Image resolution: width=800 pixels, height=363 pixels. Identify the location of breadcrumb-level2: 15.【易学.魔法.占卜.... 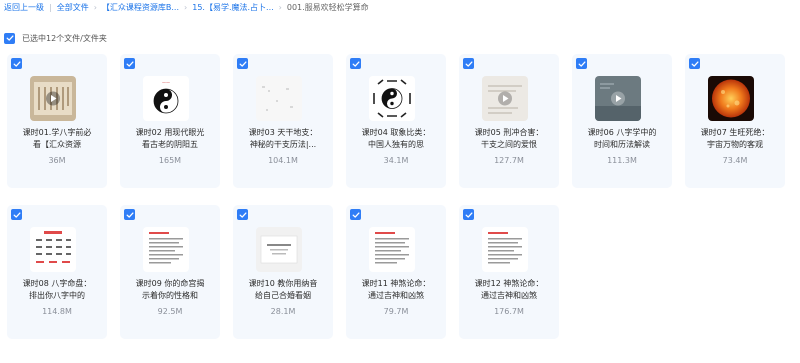
(232, 7).